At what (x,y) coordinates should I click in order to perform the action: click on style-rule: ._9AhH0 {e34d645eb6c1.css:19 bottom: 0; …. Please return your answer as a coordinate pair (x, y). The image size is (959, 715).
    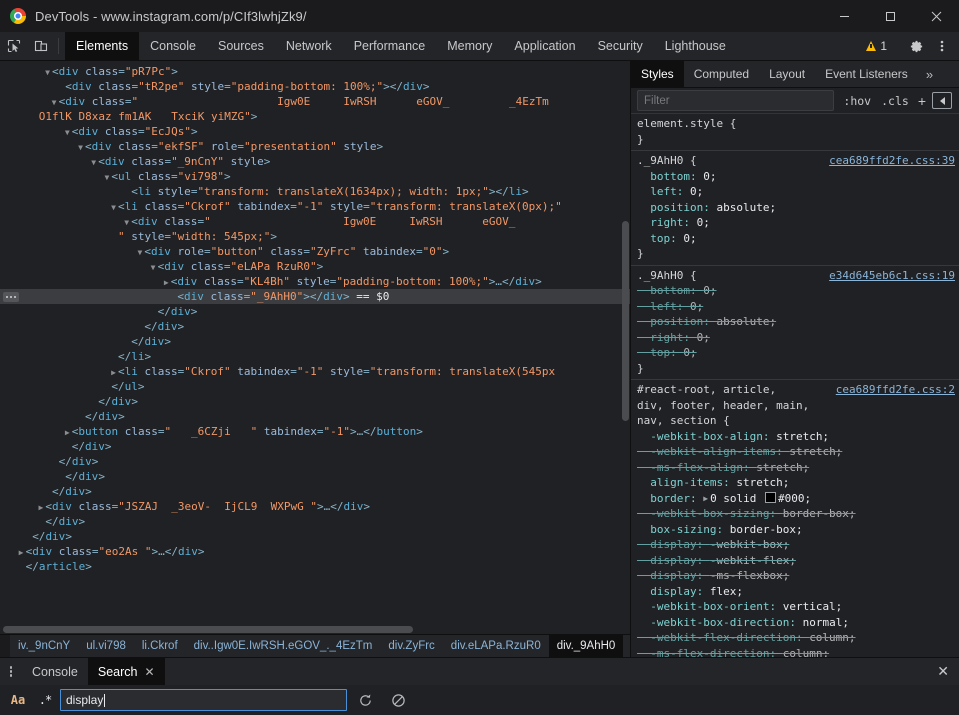
    Looking at the image, I should click on (795, 323).